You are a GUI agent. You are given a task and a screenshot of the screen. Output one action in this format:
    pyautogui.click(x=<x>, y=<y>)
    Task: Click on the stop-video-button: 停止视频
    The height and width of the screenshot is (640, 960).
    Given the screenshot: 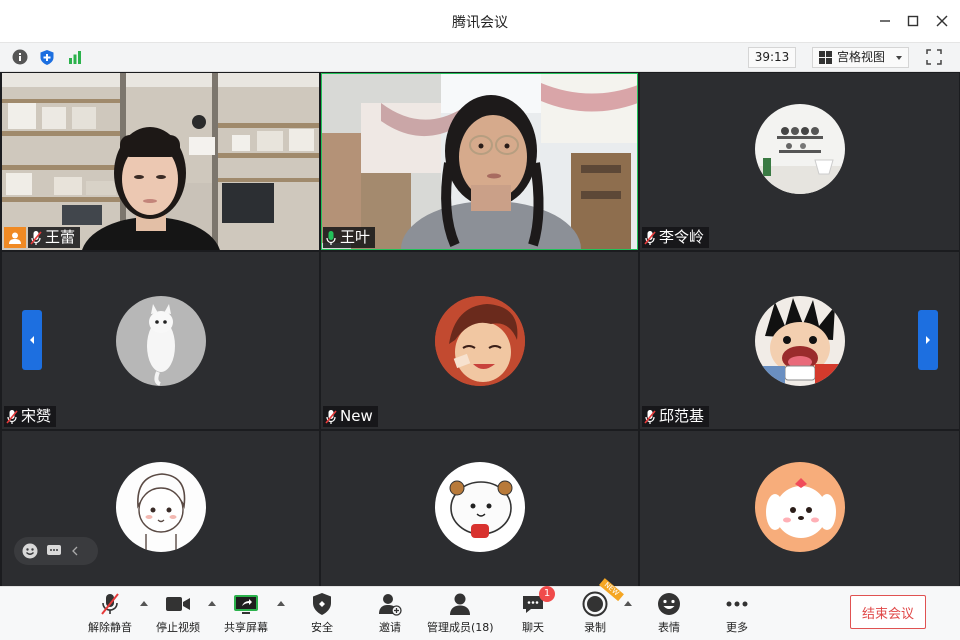 What is the action you would take?
    pyautogui.click(x=178, y=613)
    